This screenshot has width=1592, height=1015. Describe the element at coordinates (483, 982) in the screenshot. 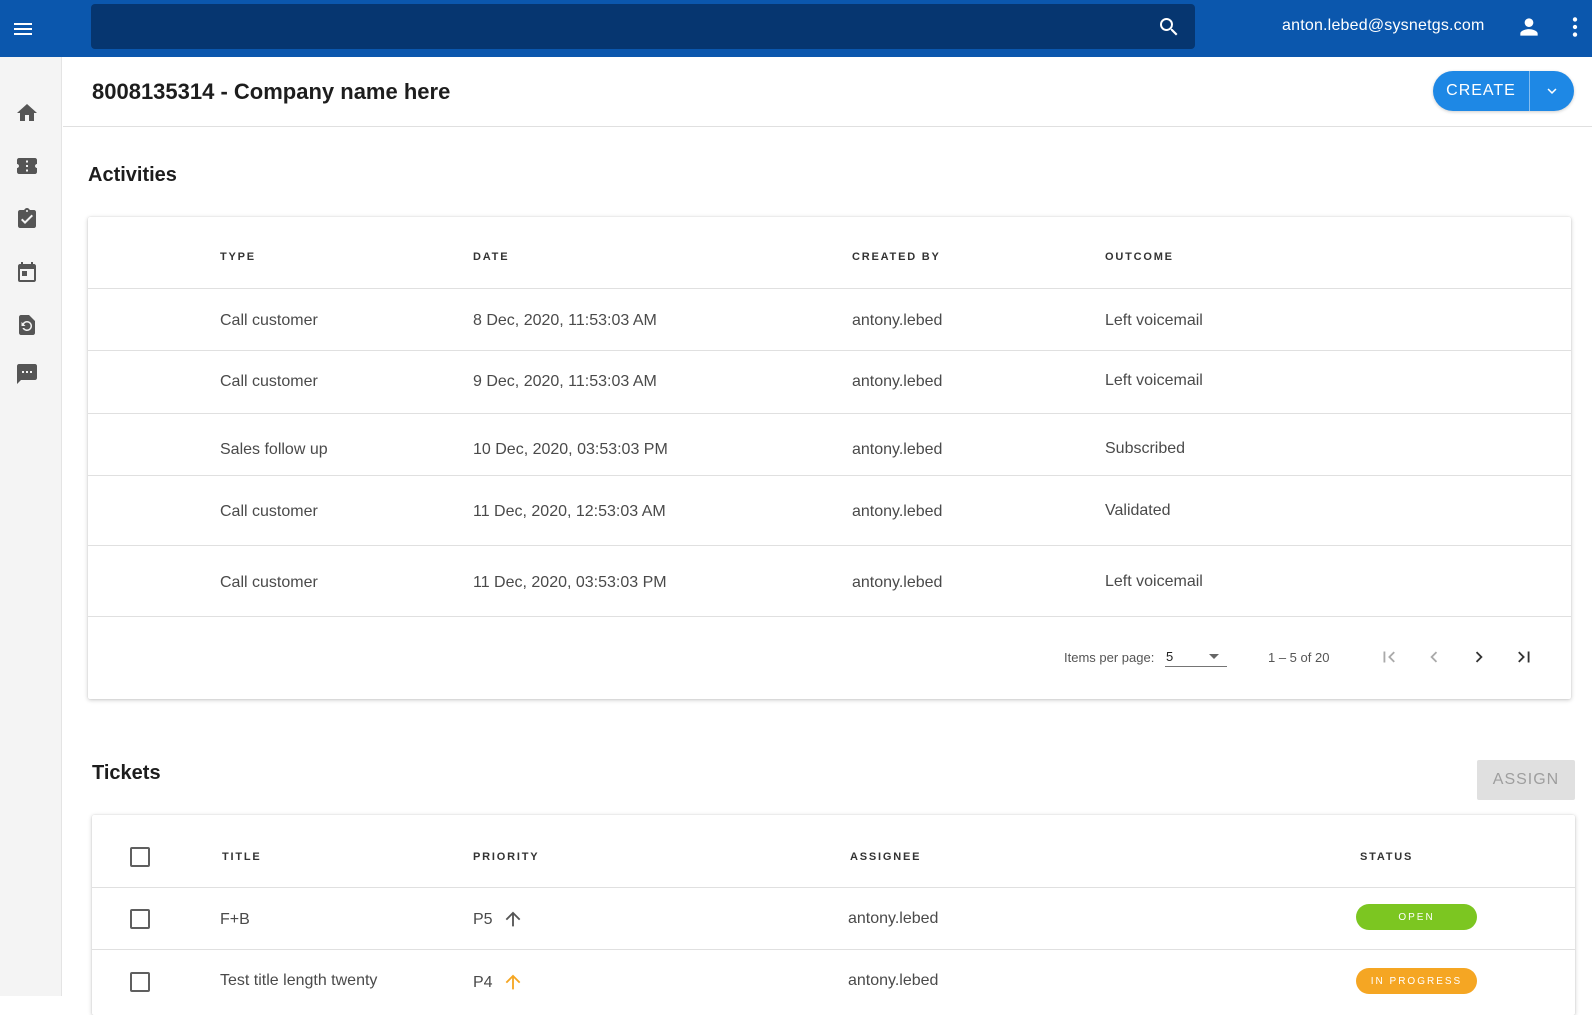

I see `cell-priority: P4` at that location.